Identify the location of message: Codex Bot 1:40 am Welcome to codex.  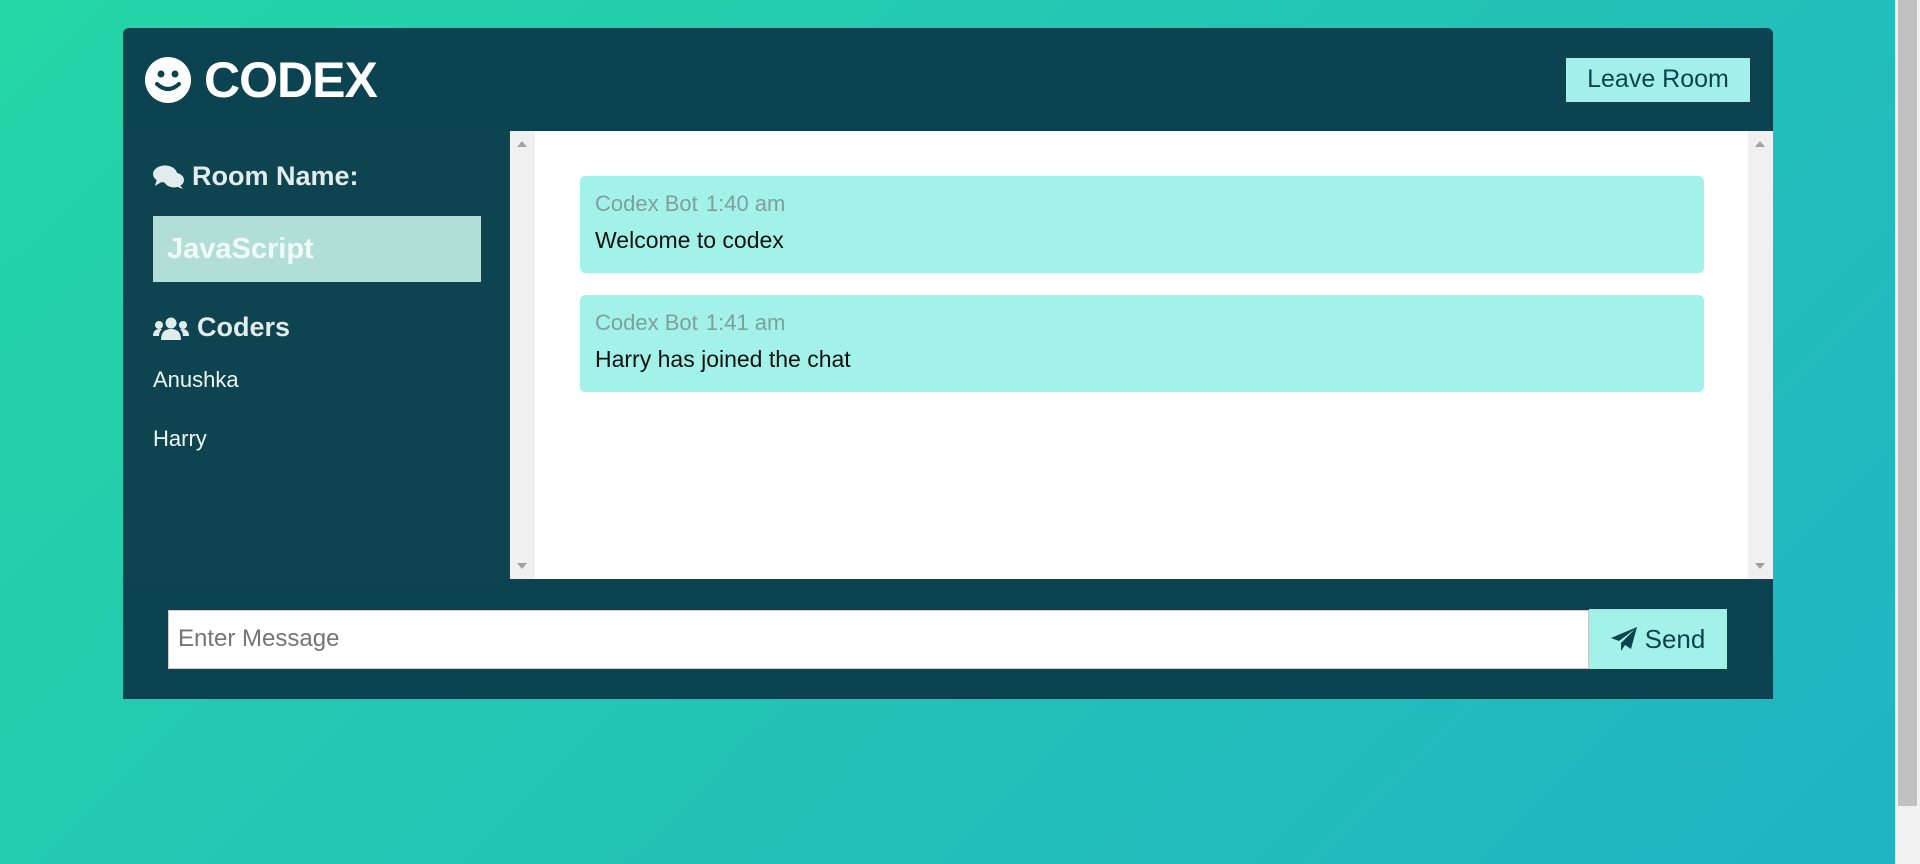
(1142, 224).